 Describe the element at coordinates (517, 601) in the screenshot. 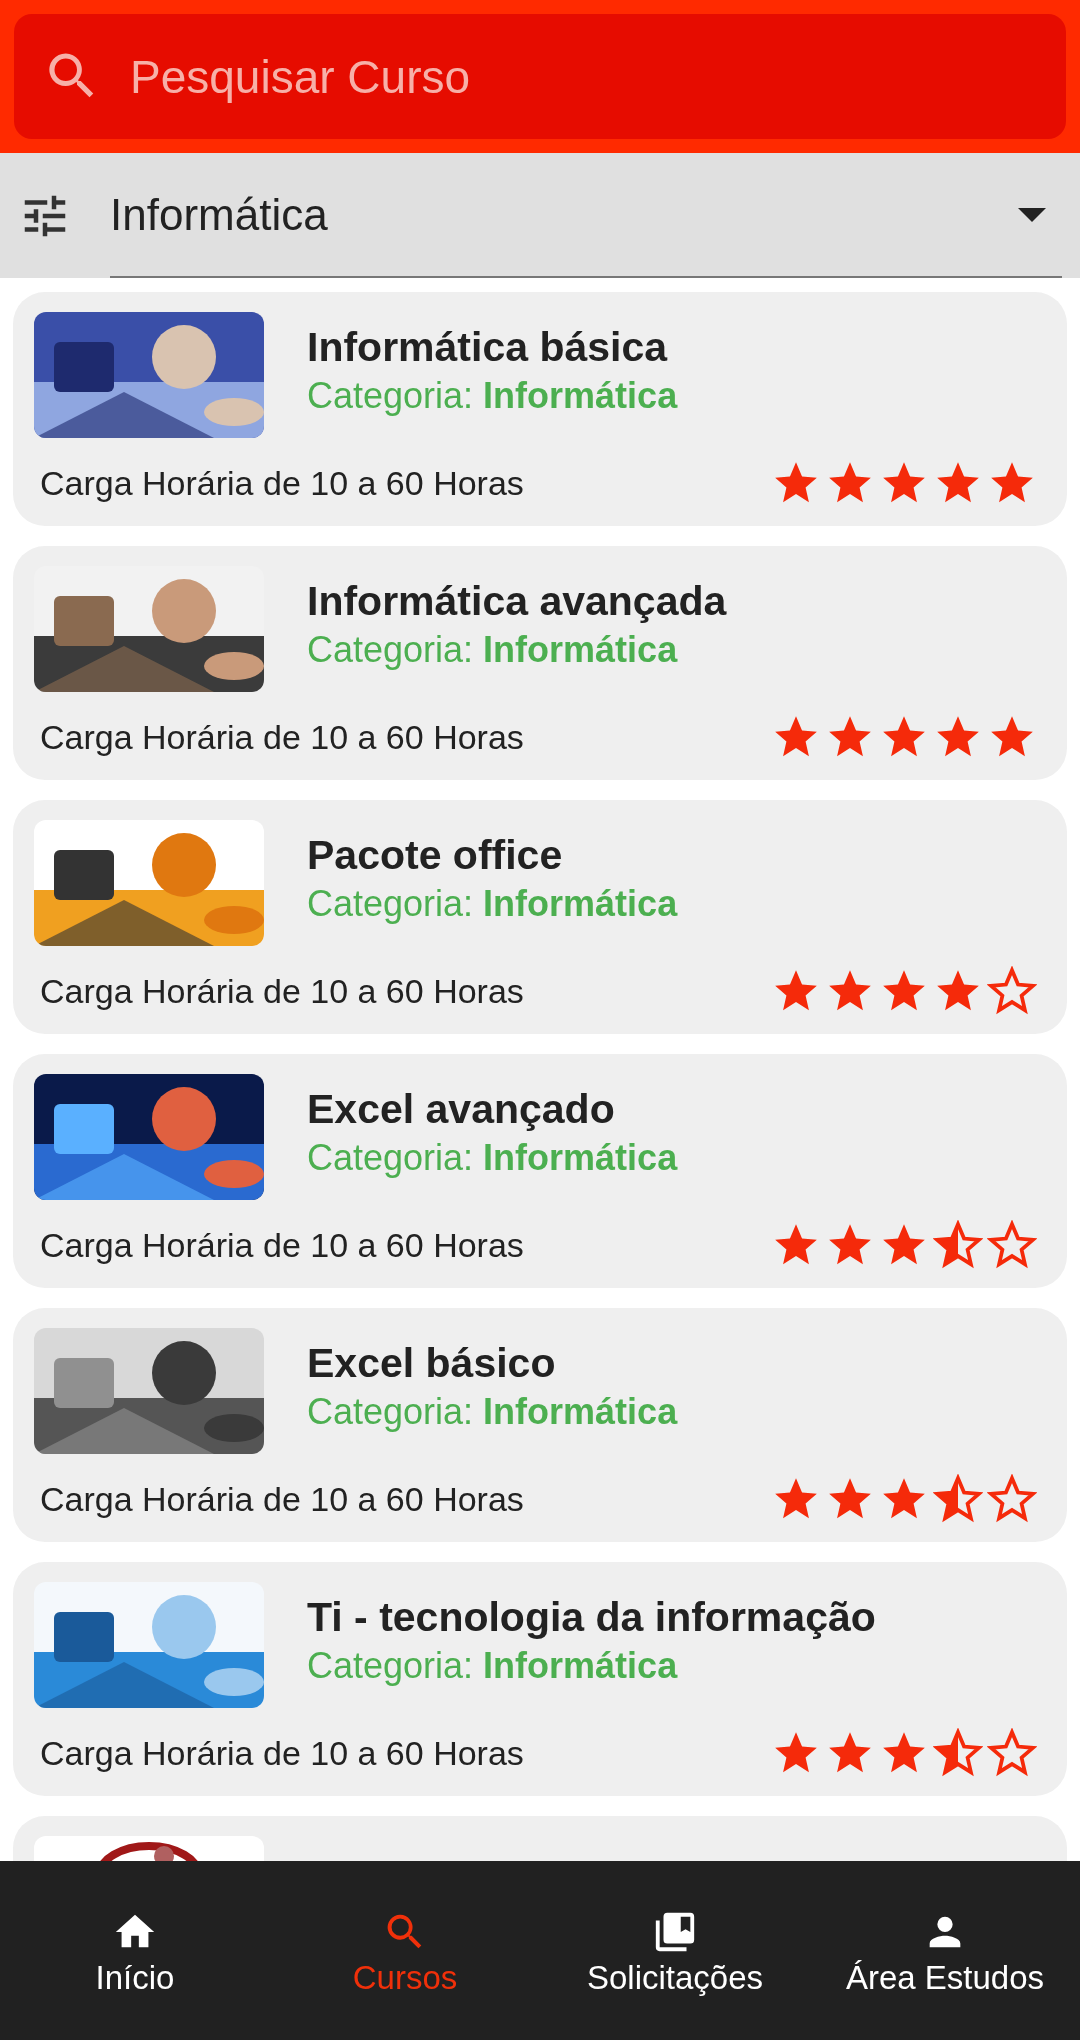

I see `course-title: Informática avançada` at that location.